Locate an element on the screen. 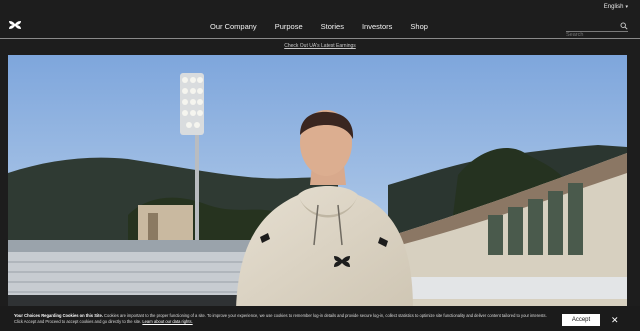  search-box is located at coordinates (597, 30).